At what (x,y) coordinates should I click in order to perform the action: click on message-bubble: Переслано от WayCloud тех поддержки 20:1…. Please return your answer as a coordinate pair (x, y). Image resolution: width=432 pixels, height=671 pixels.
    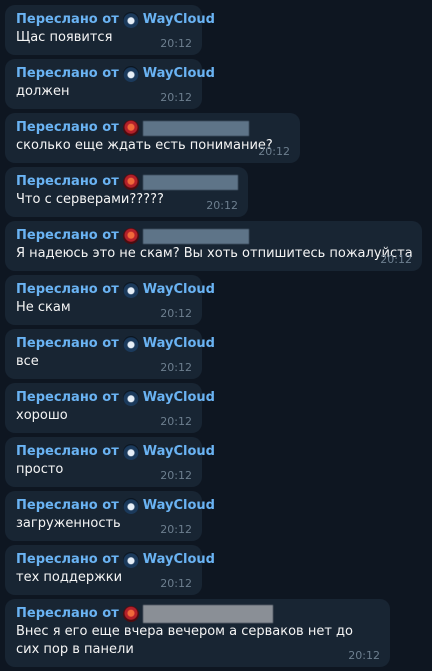
    Looking at the image, I should click on (110, 570).